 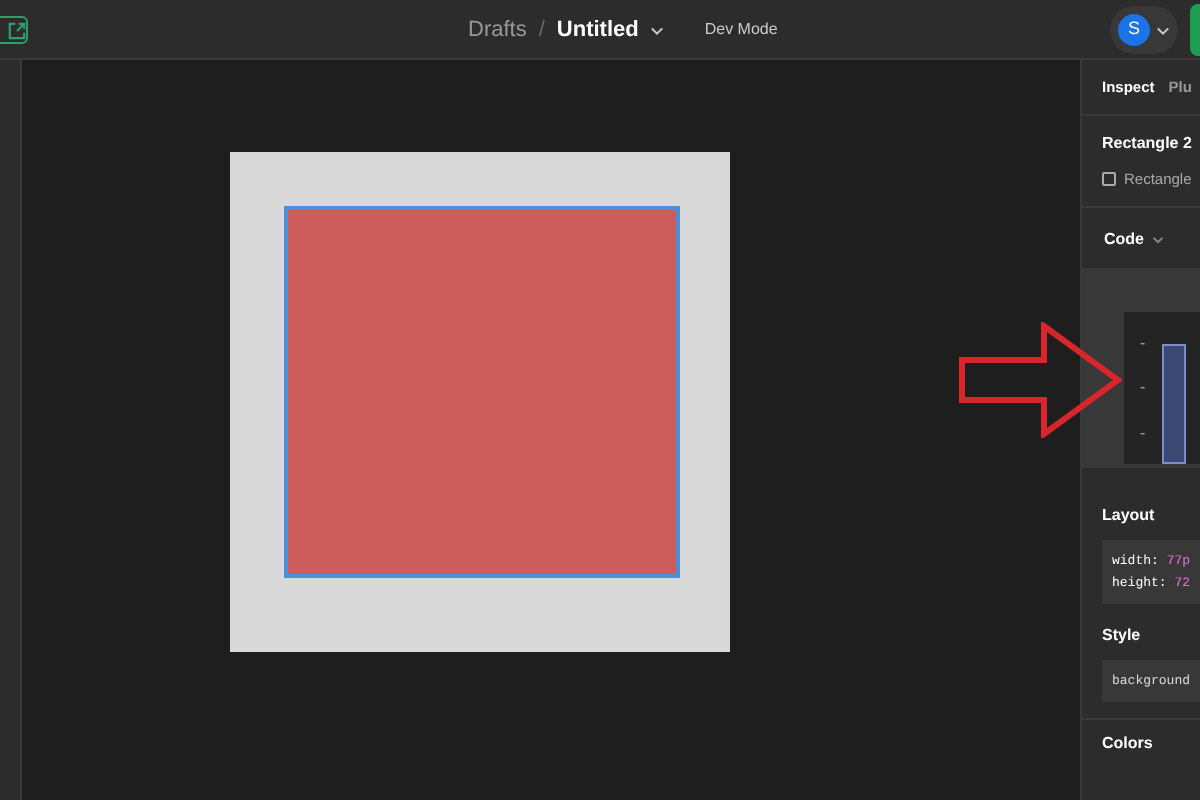 What do you see at coordinates (497, 30) in the screenshot?
I see `breadcrumb-link: Drafts` at bounding box center [497, 30].